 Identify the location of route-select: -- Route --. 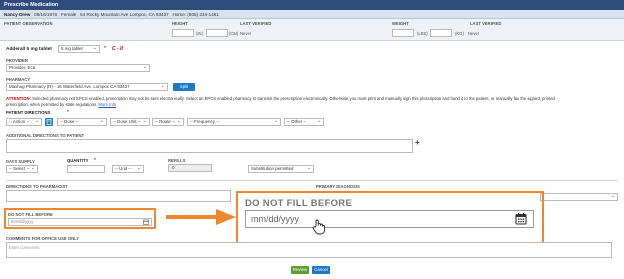
(168, 122).